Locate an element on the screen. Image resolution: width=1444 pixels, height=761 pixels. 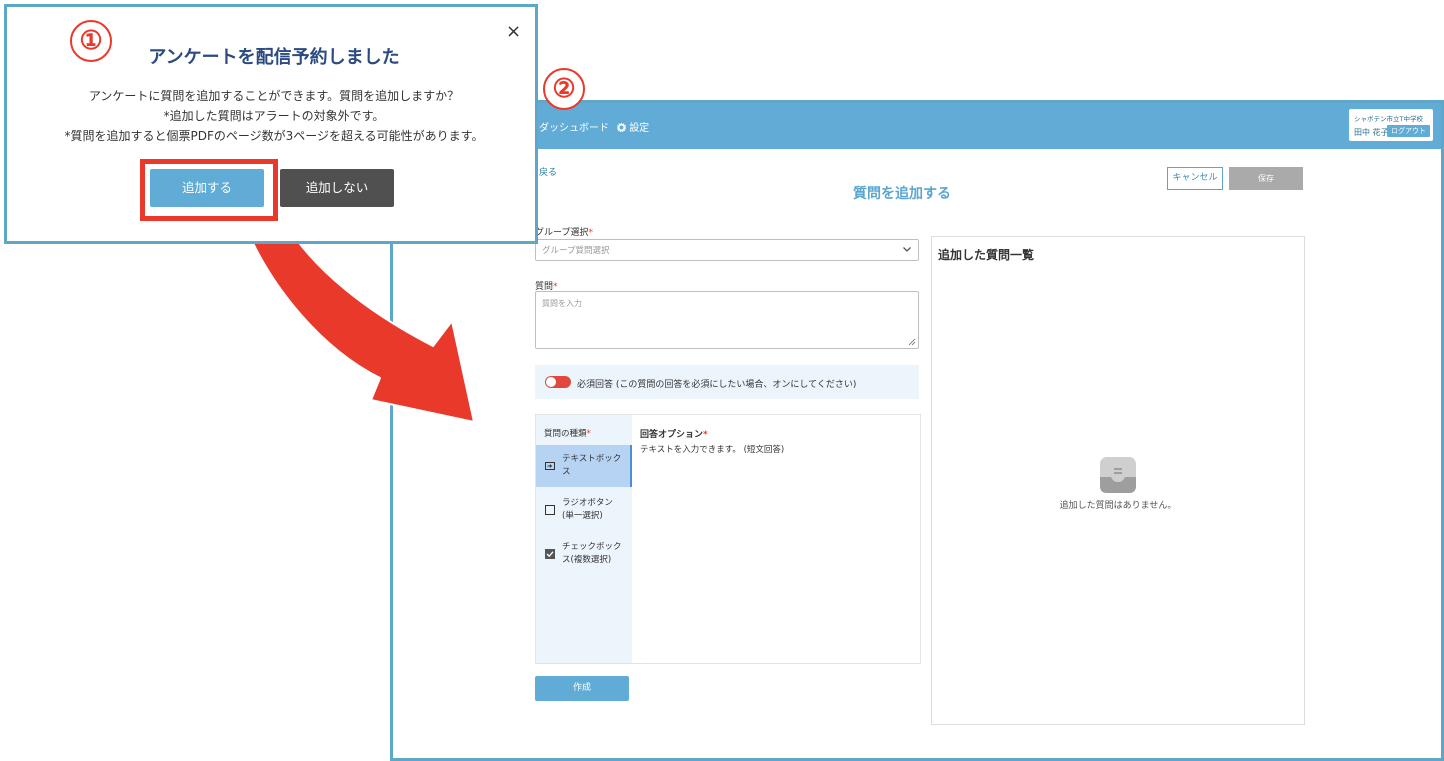
dialog-note-alert: *追加した質問はアラートの対象外です。 is located at coordinates (274, 116).